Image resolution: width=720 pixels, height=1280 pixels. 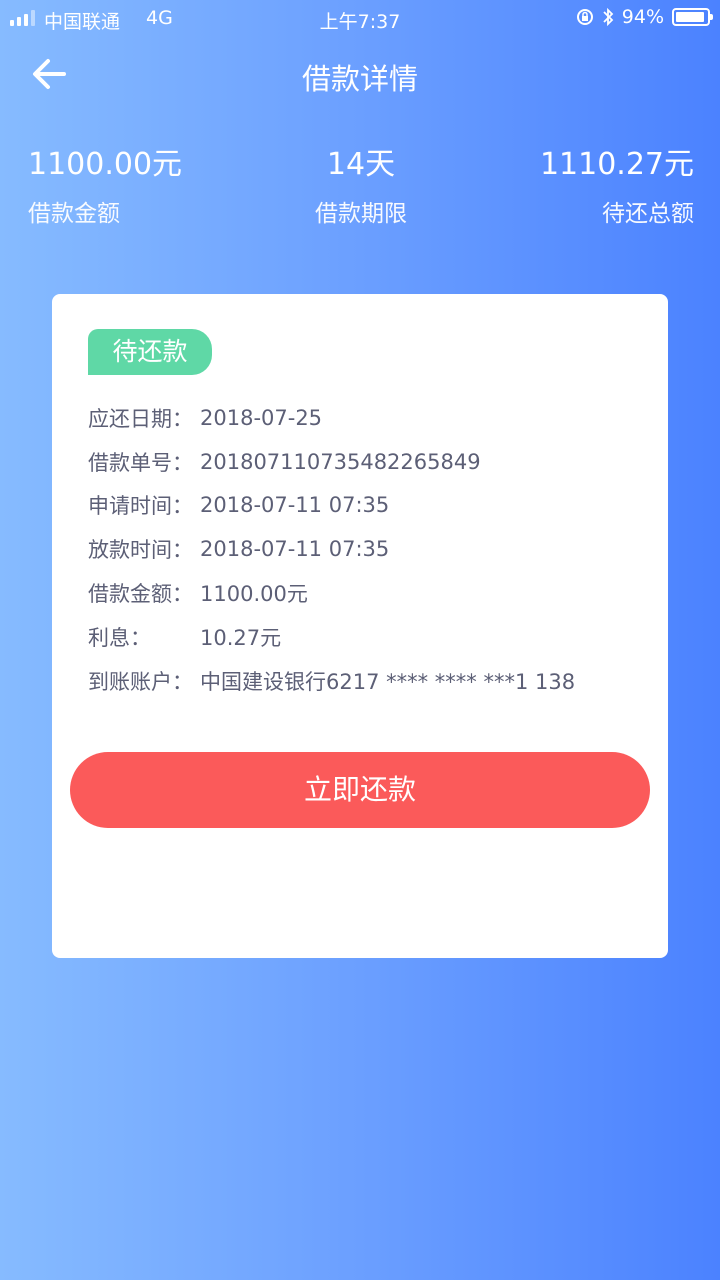 What do you see at coordinates (331, 637) in the screenshot?
I see `list-item: 利息： 10.27元` at bounding box center [331, 637].